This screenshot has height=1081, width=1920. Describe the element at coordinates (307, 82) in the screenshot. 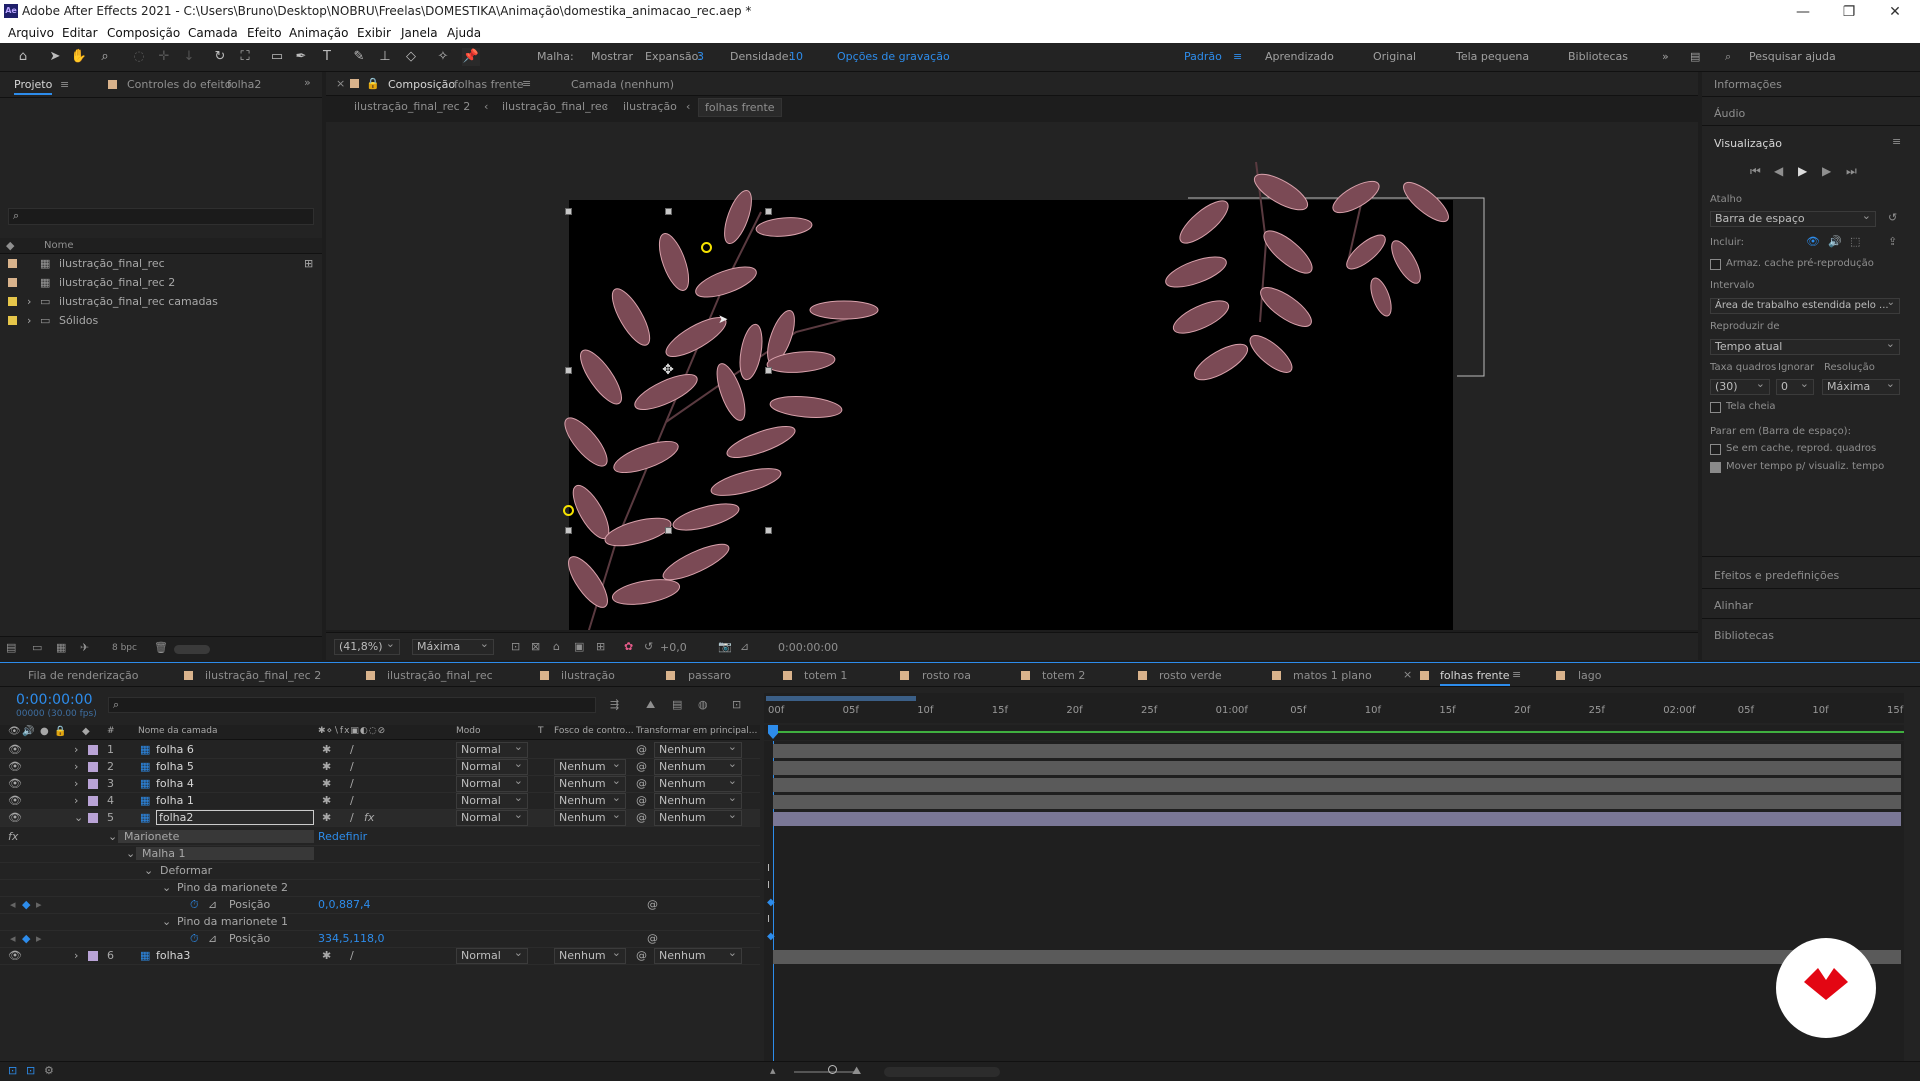

I see `more-panels-icon: »` at that location.